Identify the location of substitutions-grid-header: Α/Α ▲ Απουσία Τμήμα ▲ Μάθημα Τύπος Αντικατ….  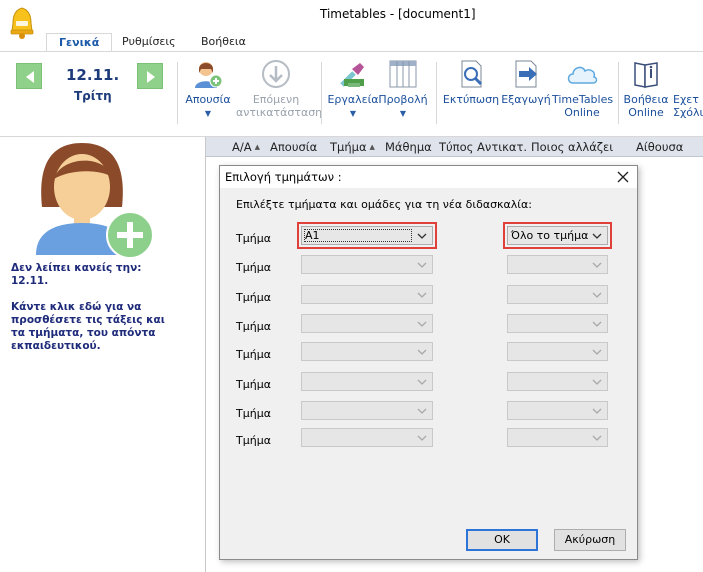
(454, 147).